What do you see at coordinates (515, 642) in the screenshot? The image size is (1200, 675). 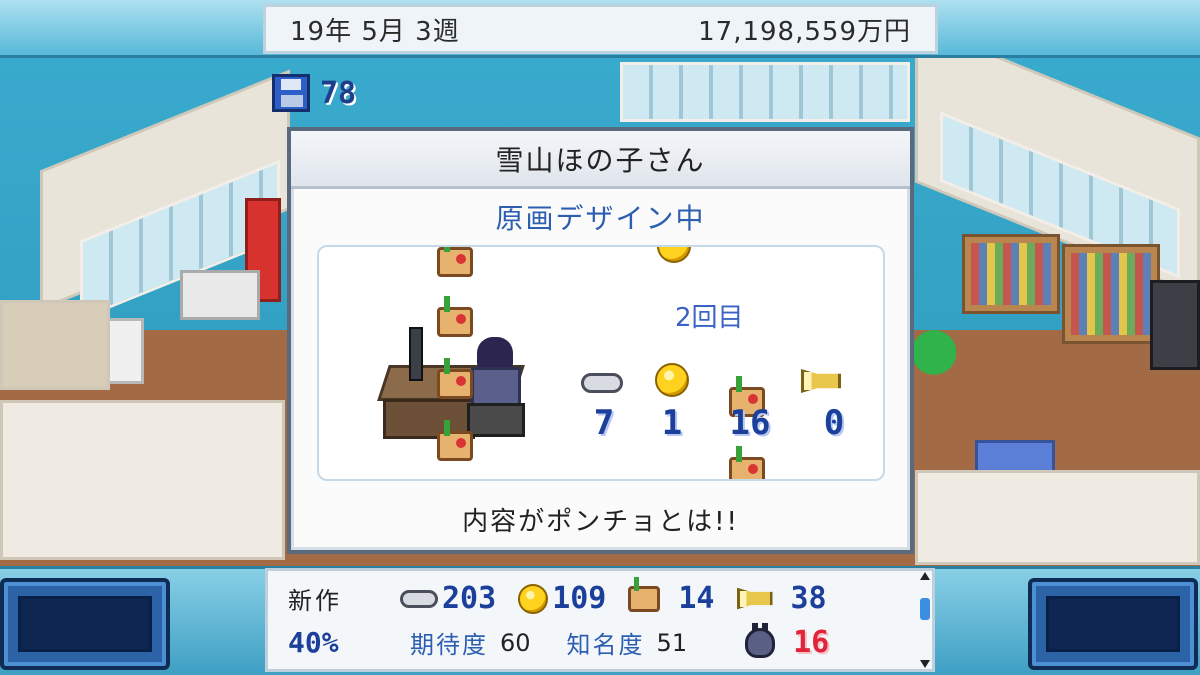 I see `expectation-value: 60` at bounding box center [515, 642].